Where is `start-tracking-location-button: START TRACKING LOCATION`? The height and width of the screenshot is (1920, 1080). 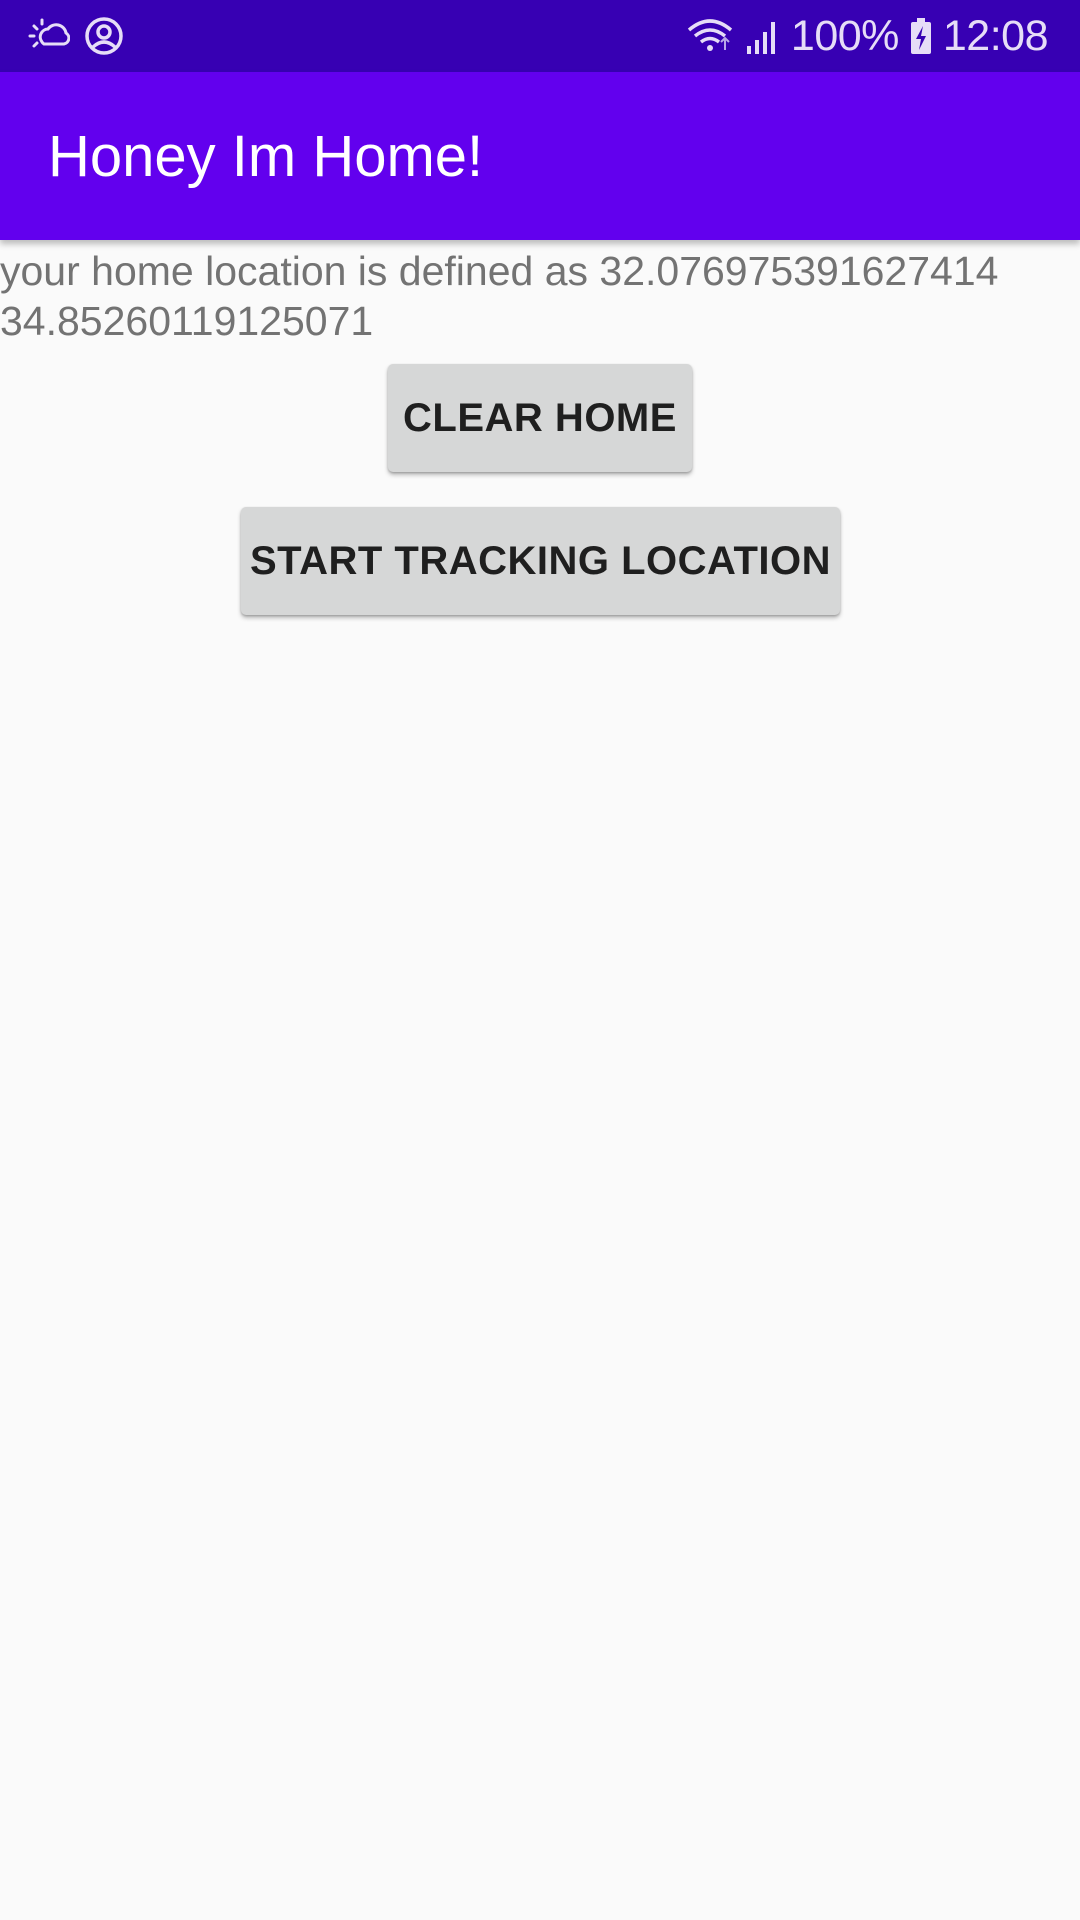 start-tracking-location-button: START TRACKING LOCATION is located at coordinates (540, 561).